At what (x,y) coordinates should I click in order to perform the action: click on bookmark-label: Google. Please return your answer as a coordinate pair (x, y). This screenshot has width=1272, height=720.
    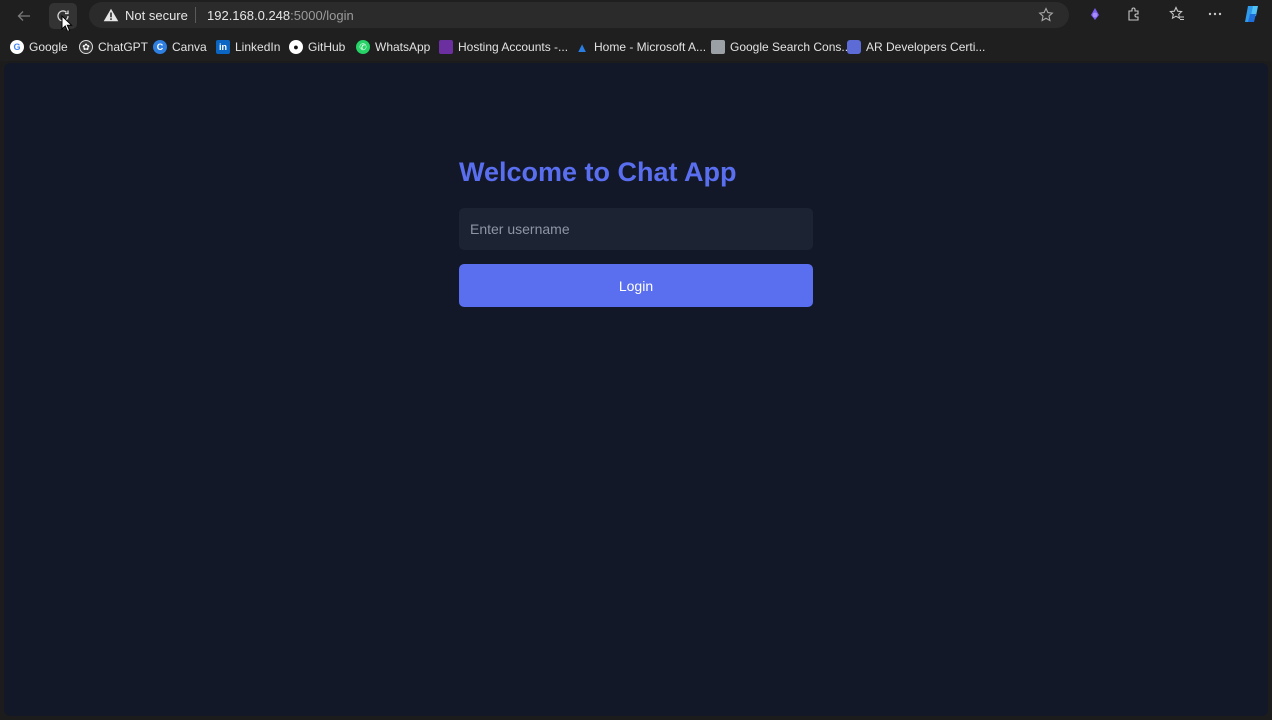
    Looking at the image, I should click on (48, 47).